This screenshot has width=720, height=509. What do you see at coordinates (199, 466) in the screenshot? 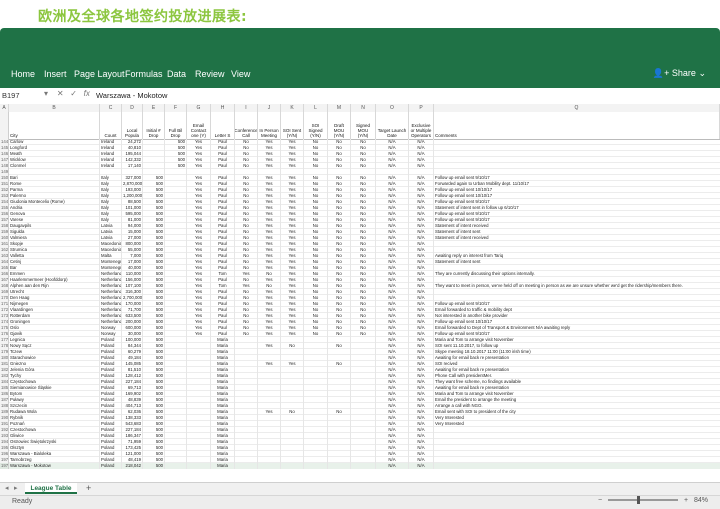
I see `cell-email` at bounding box center [199, 466].